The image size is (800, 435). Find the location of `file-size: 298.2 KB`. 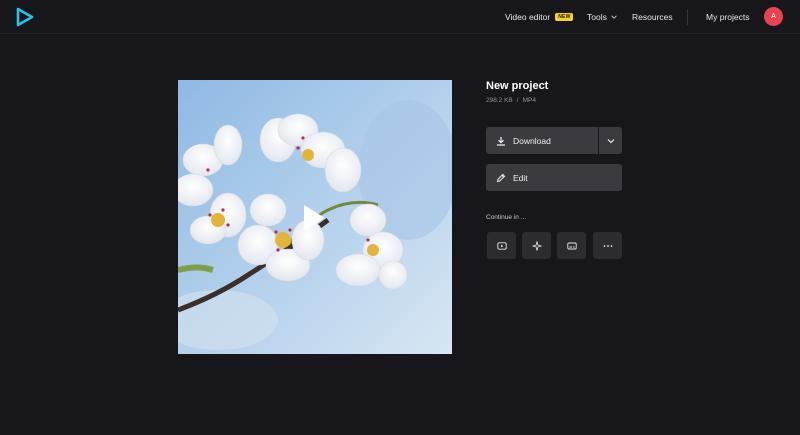

file-size: 298.2 KB is located at coordinates (499, 100).